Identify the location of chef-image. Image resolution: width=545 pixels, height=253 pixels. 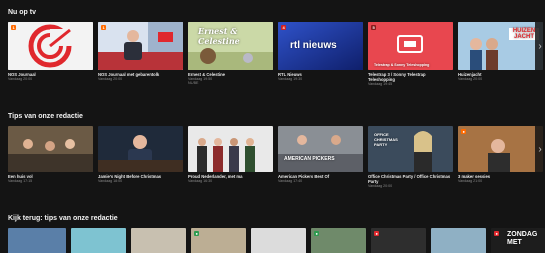
(140, 149).